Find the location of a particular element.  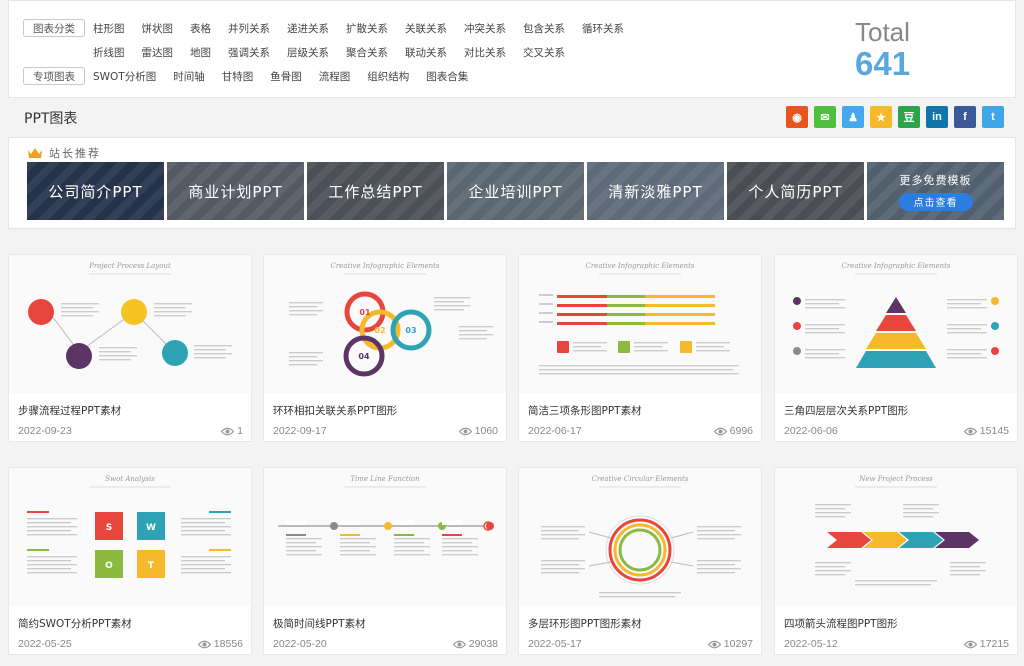

card-view-count: 6996 is located at coordinates (741, 431).